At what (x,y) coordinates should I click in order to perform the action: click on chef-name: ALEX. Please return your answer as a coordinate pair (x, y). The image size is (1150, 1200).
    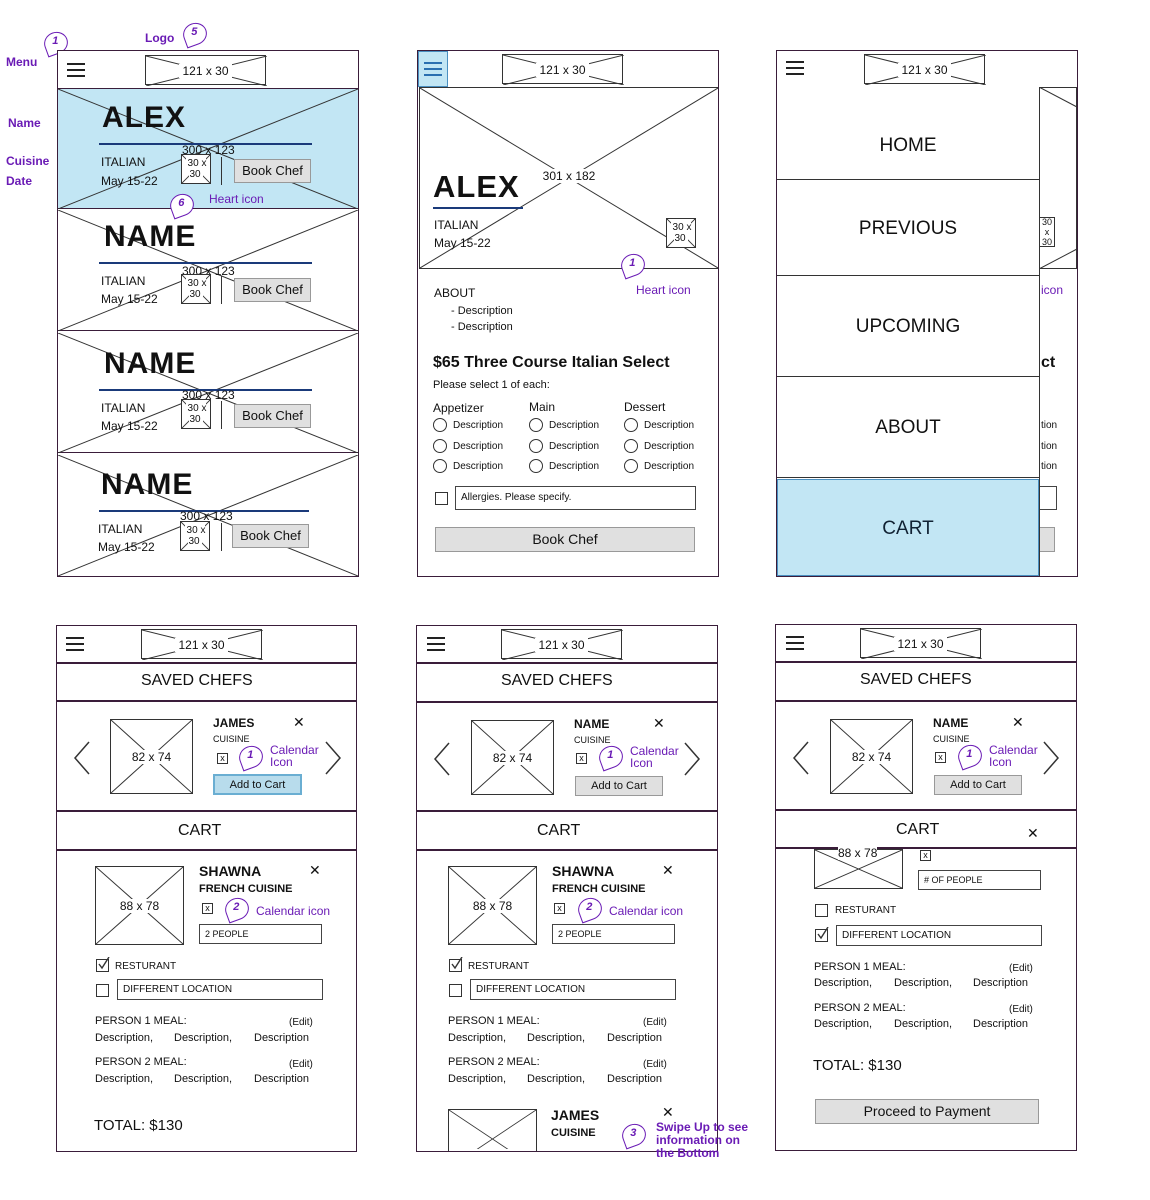
    Looking at the image, I should click on (476, 186).